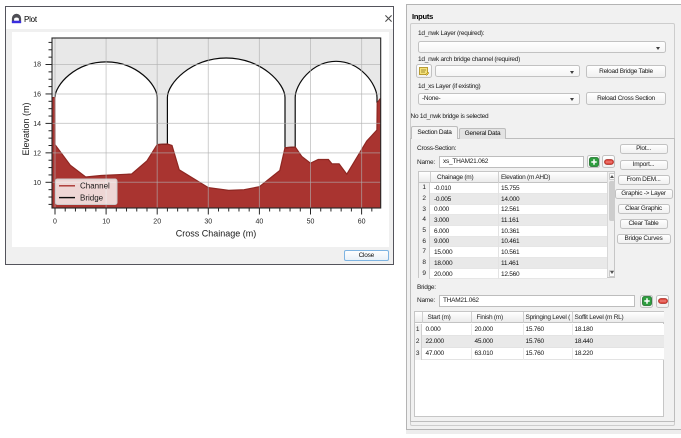 Image resolution: width=681 pixels, height=438 pixels. I want to click on svg-text: 0, so click(55, 222).